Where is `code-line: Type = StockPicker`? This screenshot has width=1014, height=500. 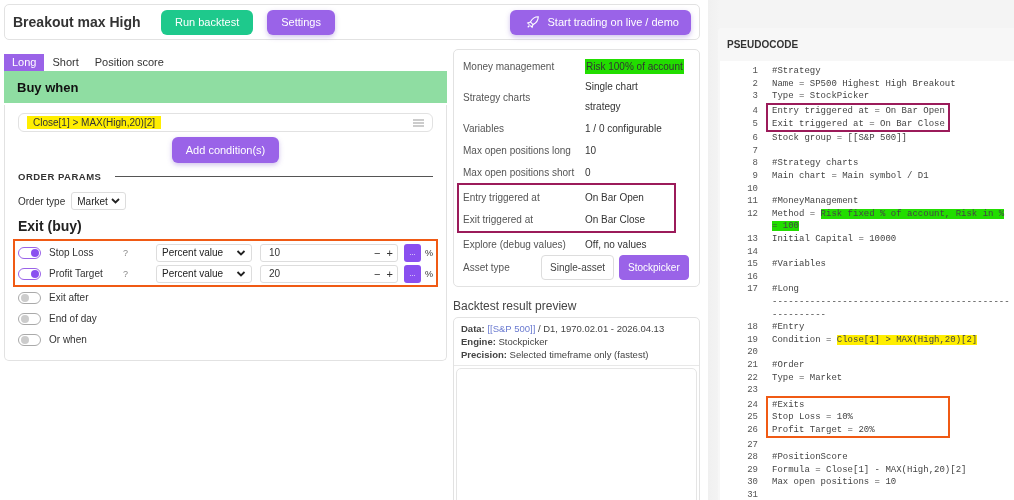
code-line: Type = StockPicker is located at coordinates (821, 96).